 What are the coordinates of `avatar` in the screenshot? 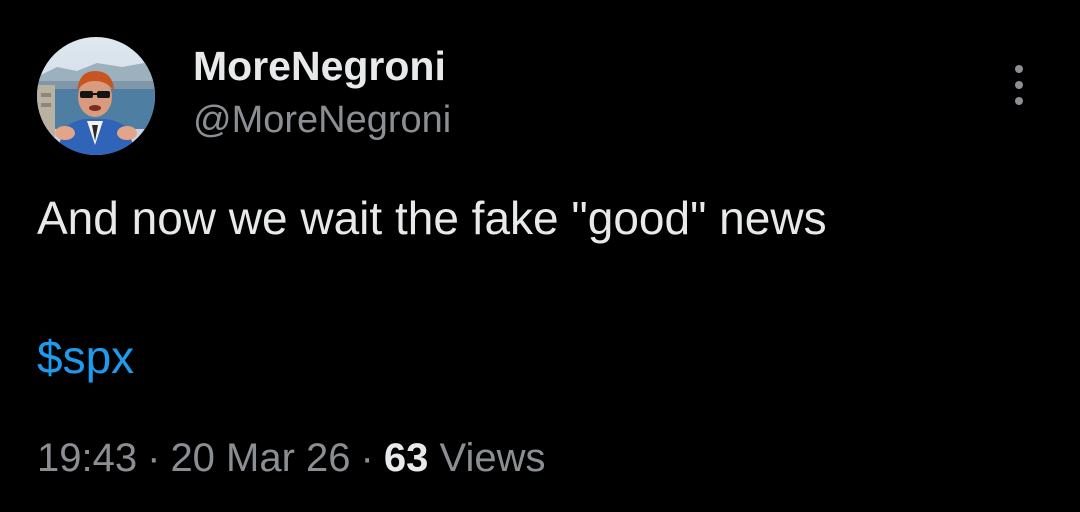 It's located at (96, 96).